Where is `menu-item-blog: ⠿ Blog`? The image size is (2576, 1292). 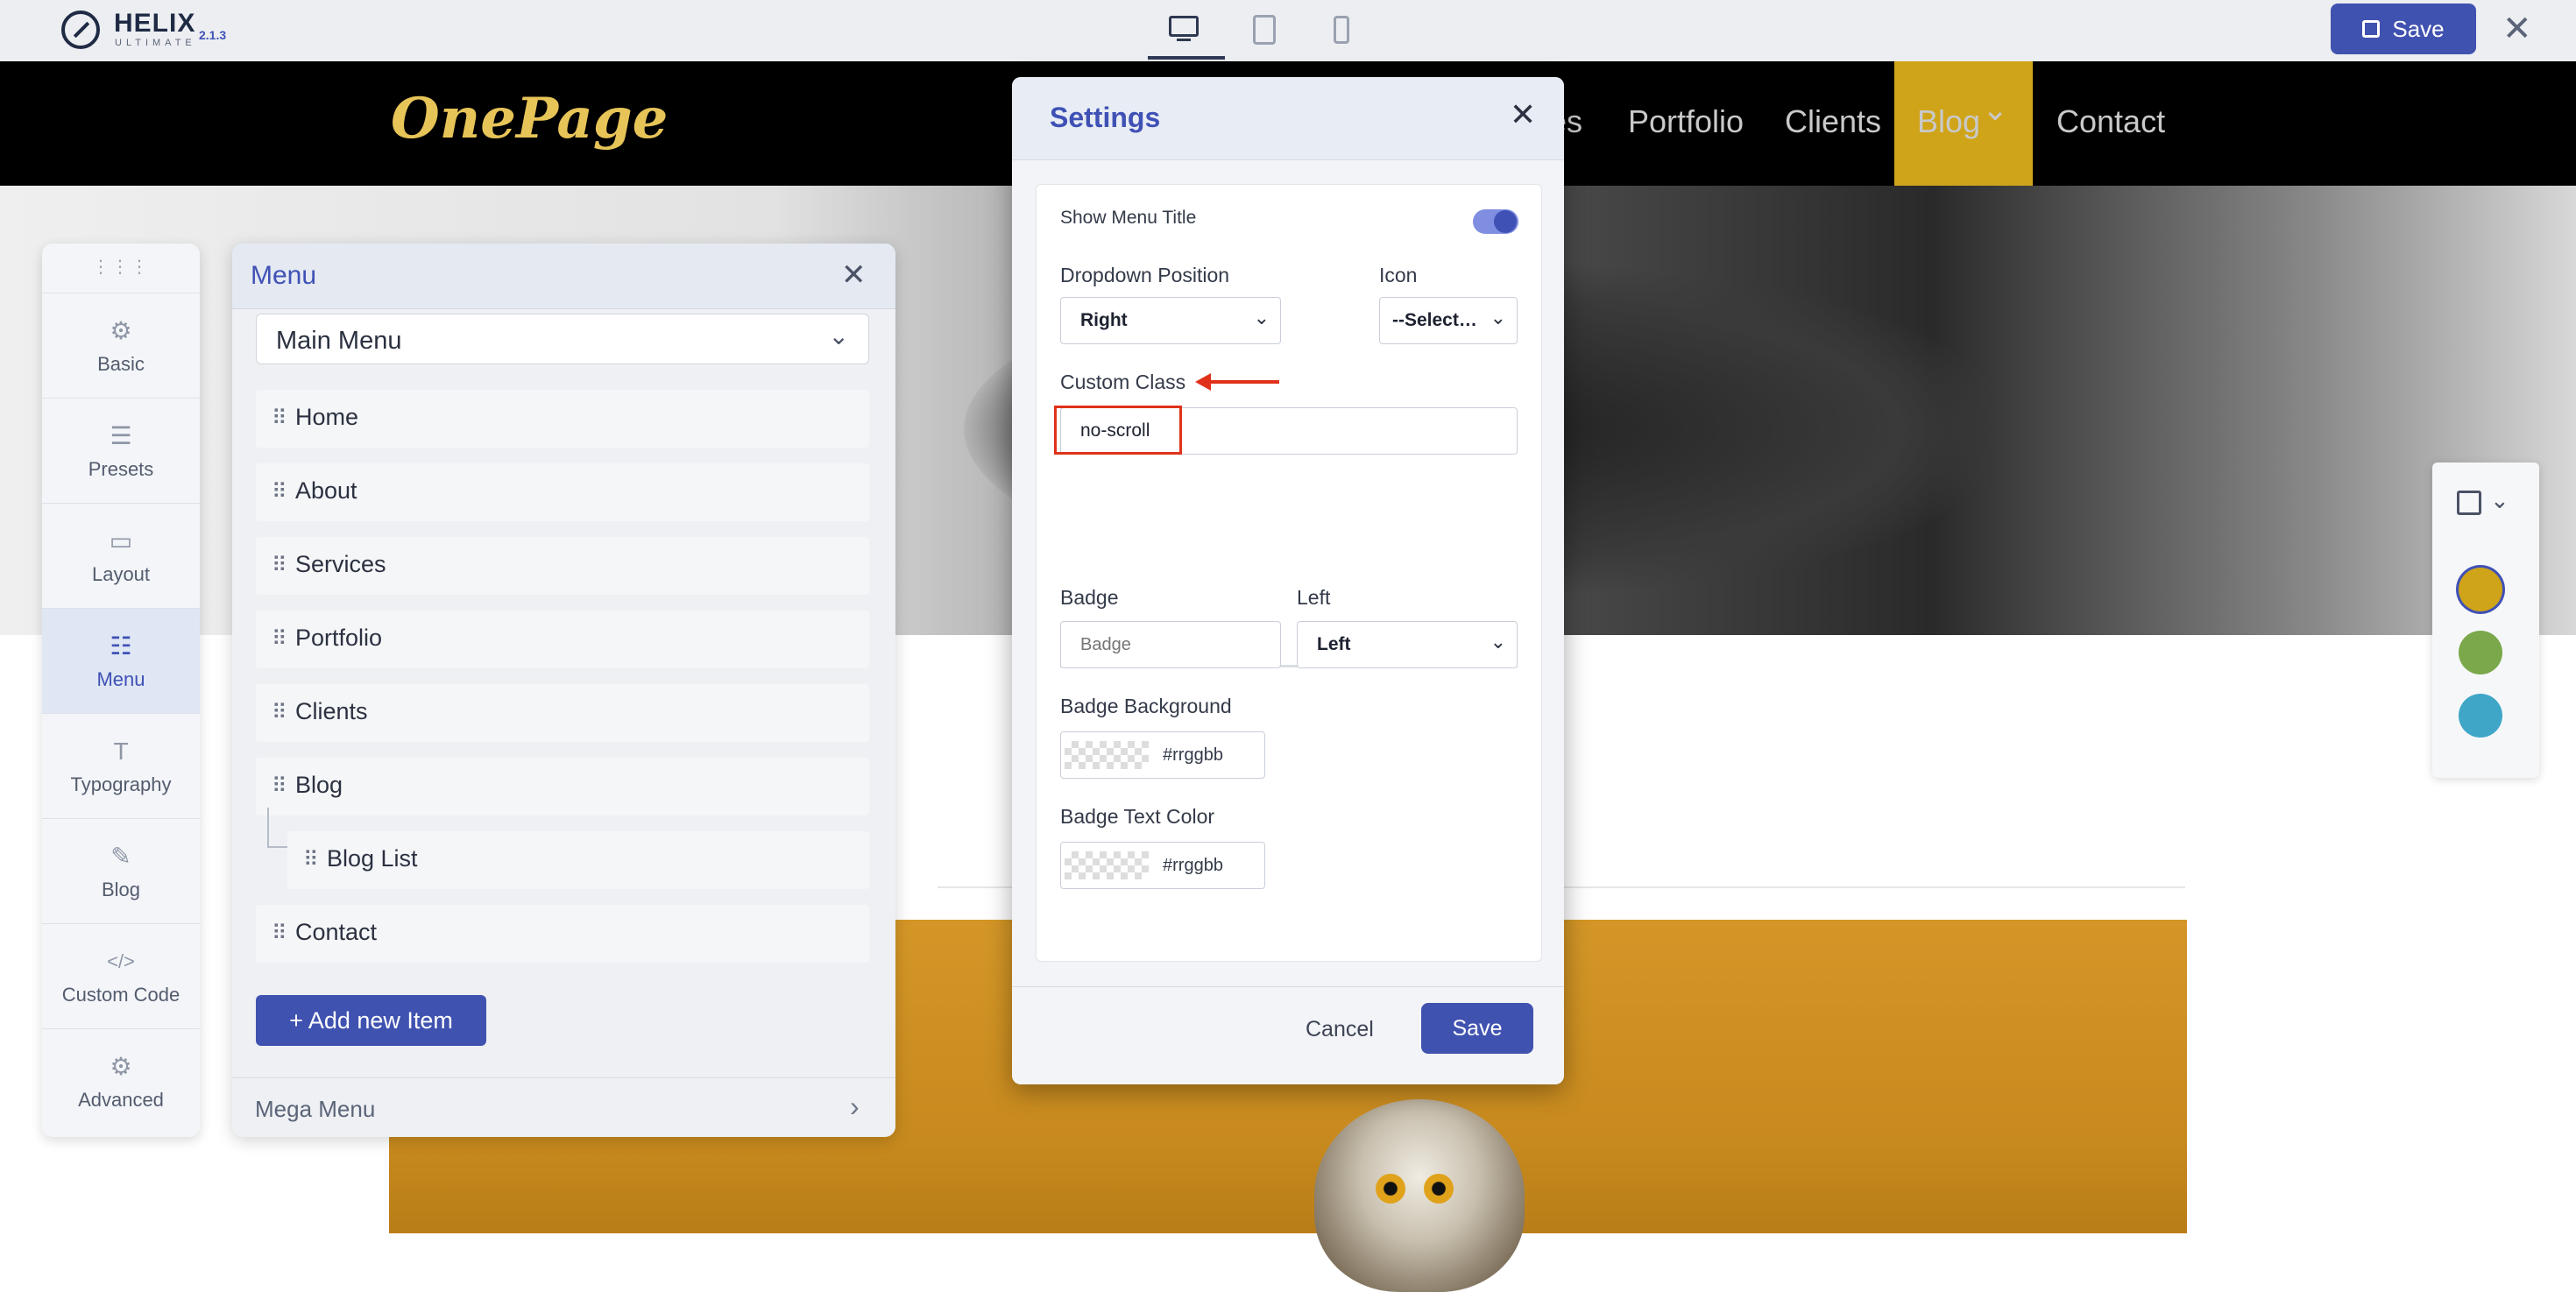
menu-item-blog: ⠿ Blog is located at coordinates (562, 786).